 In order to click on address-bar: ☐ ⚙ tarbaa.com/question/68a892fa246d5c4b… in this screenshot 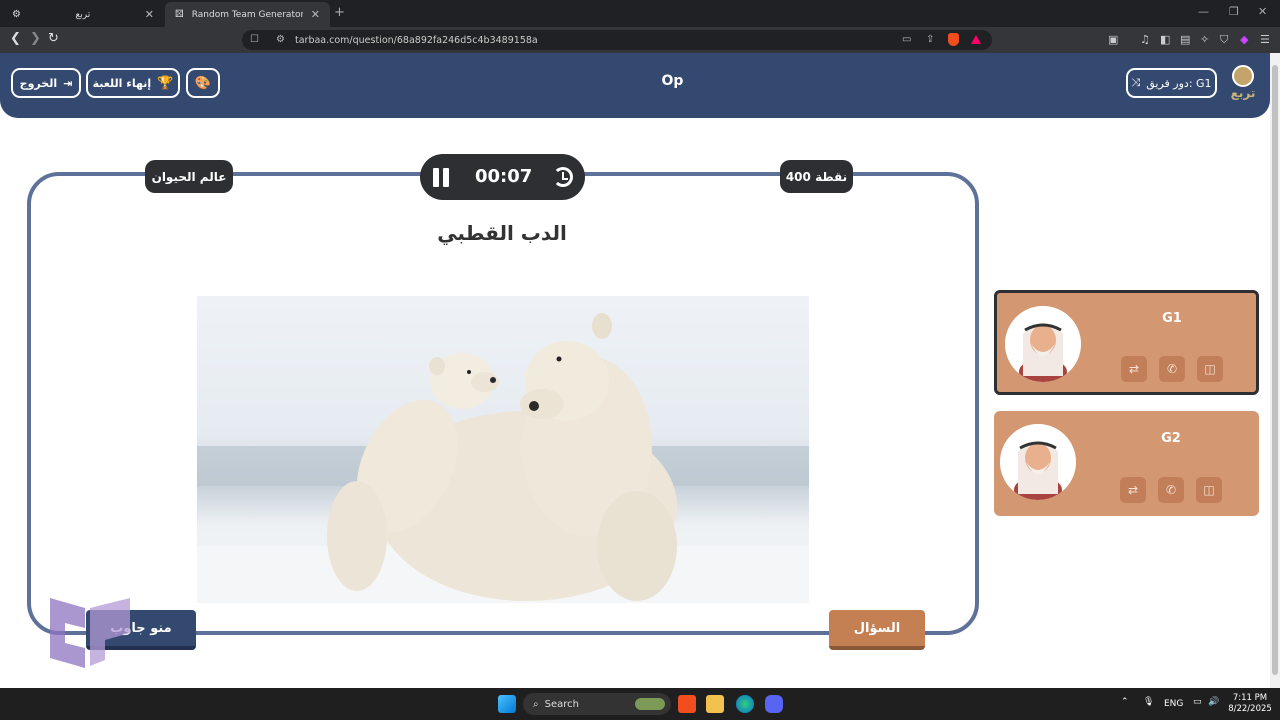, I will do `click(617, 40)`.